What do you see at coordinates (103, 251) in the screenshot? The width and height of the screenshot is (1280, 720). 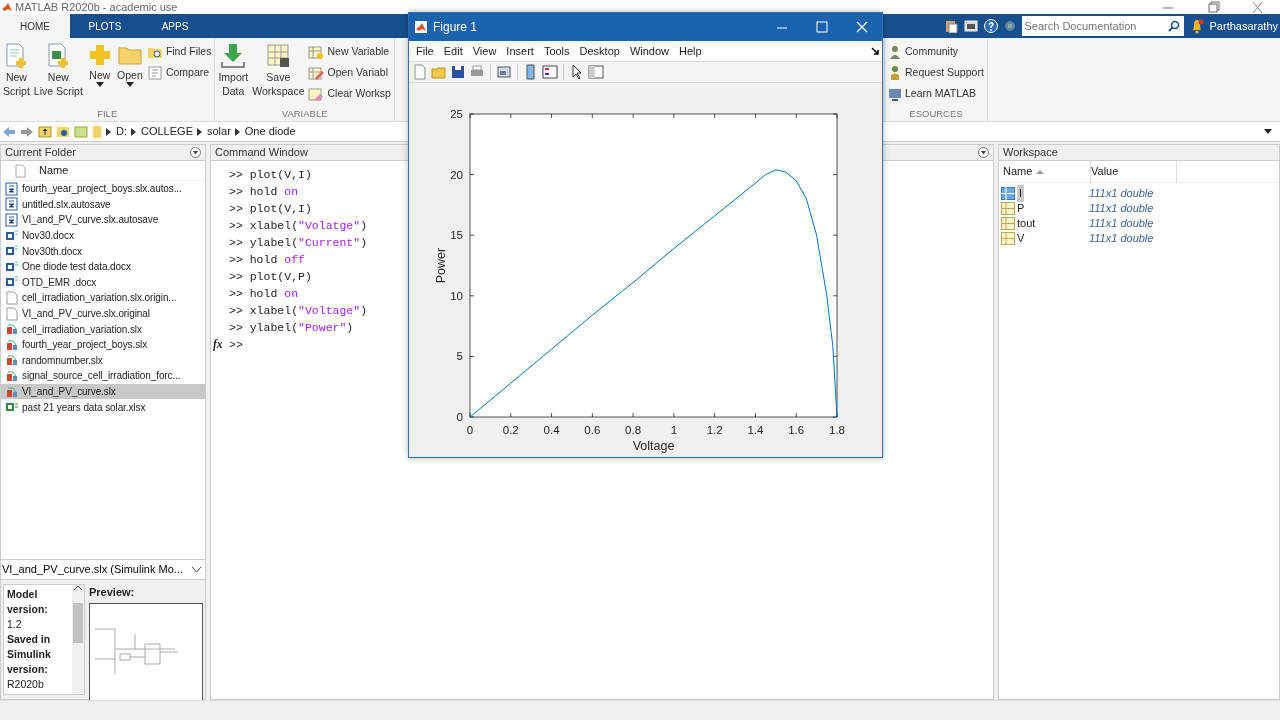 I see `folder-entry: Nov30th.docx` at bounding box center [103, 251].